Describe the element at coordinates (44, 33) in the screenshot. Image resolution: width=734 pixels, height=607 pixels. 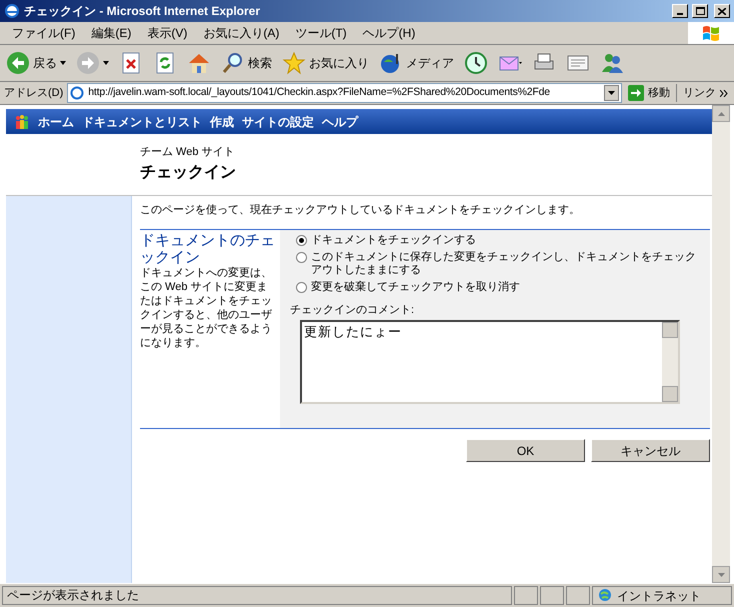
I see `menu-item: ファイル(F)` at that location.